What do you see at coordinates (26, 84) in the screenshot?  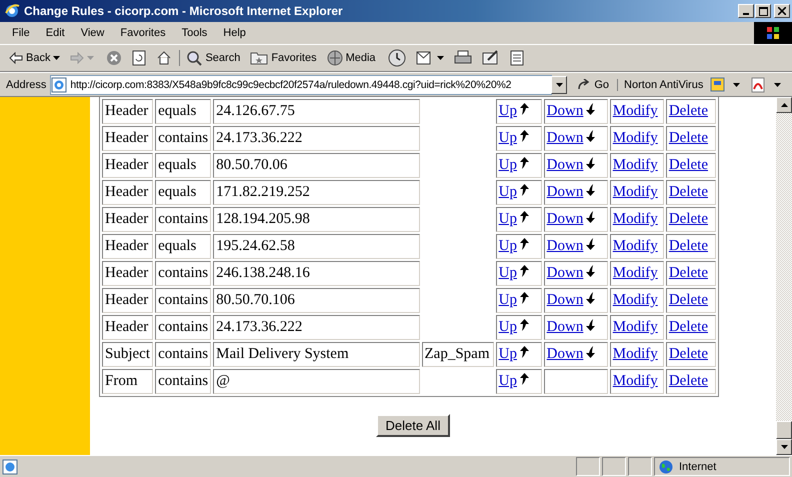 I see `address-label: Address` at bounding box center [26, 84].